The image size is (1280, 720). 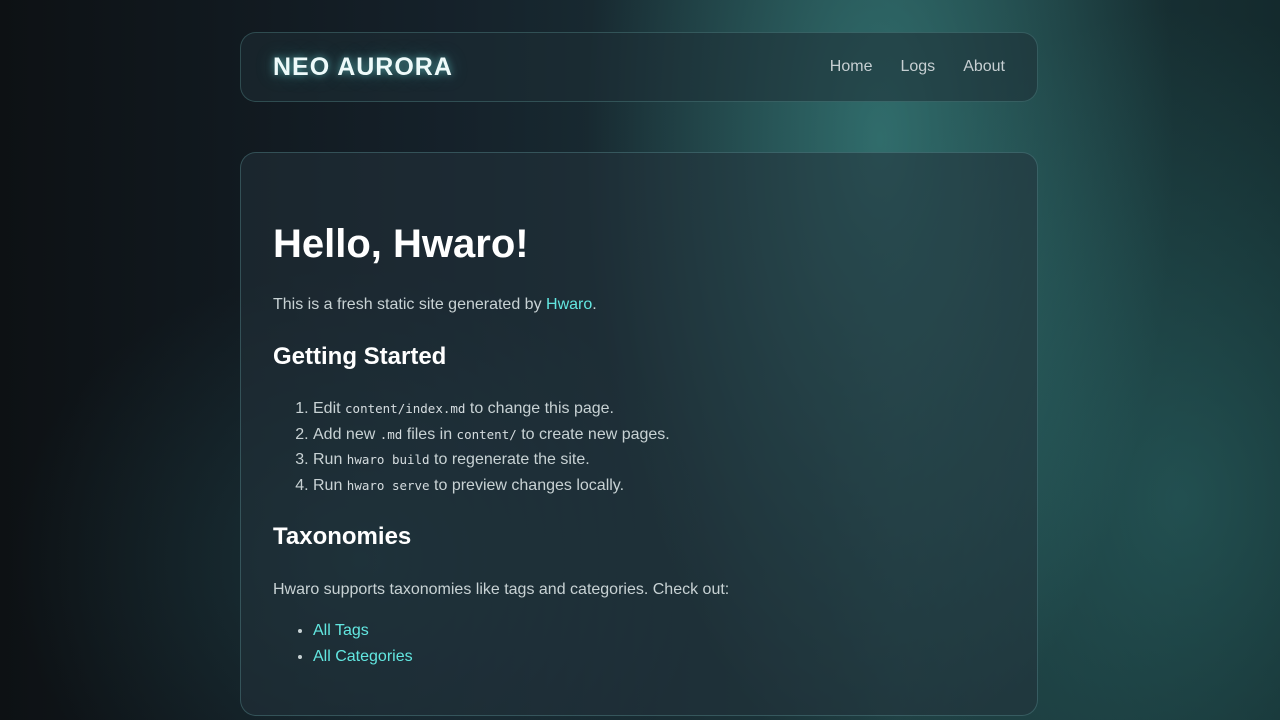 I want to click on hwaro-link: Hwaro, so click(x=569, y=304).